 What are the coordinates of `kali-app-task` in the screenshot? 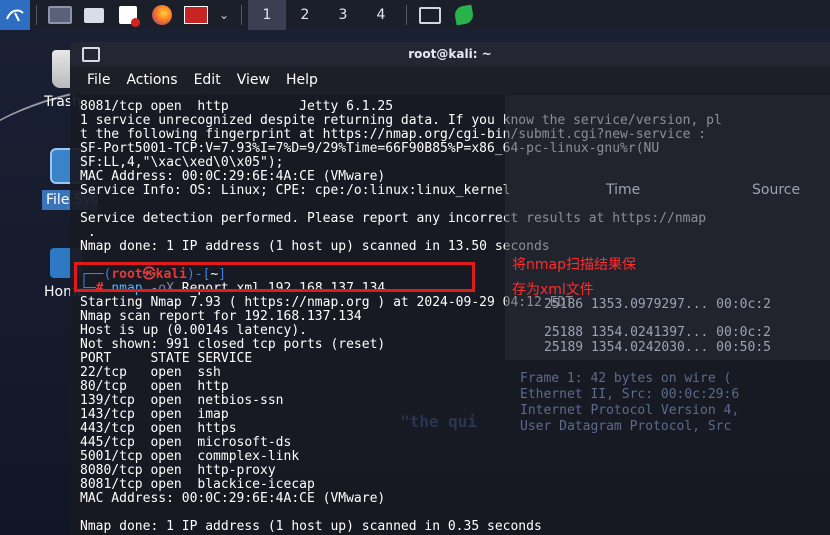 It's located at (464, 15).